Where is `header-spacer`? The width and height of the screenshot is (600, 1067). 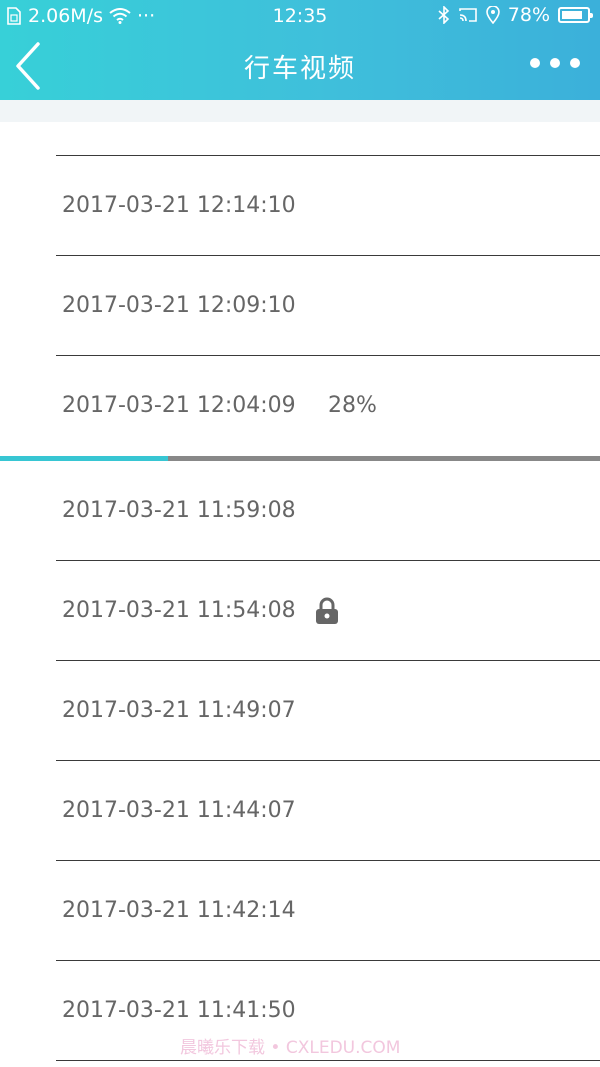
header-spacer is located at coordinates (300, 111).